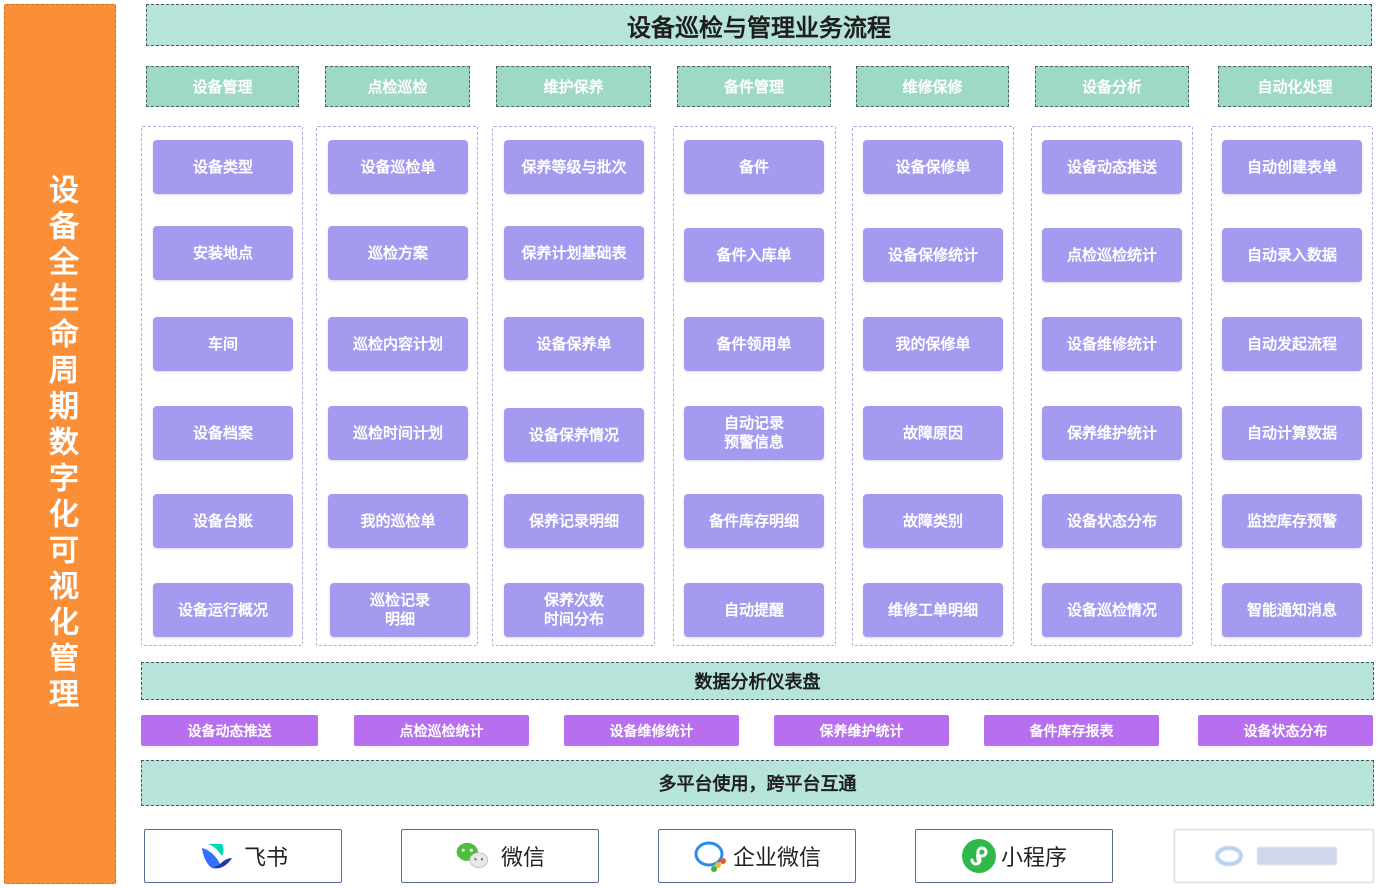 Image resolution: width=1378 pixels, height=888 pixels. Describe the element at coordinates (398, 521) in the screenshot. I see `tile-item: 我的巡检单` at that location.